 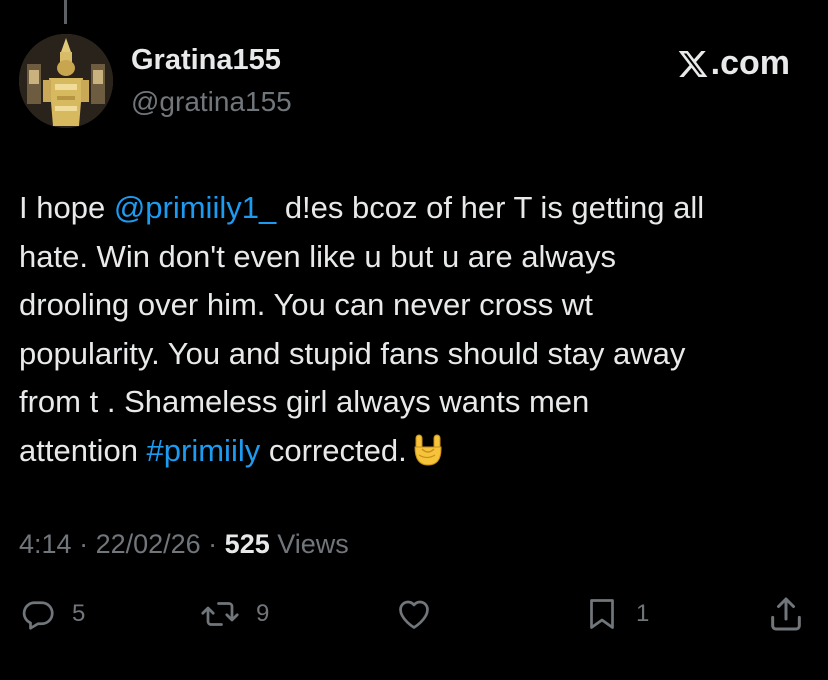 I want to click on views-count: 525, so click(x=247, y=544).